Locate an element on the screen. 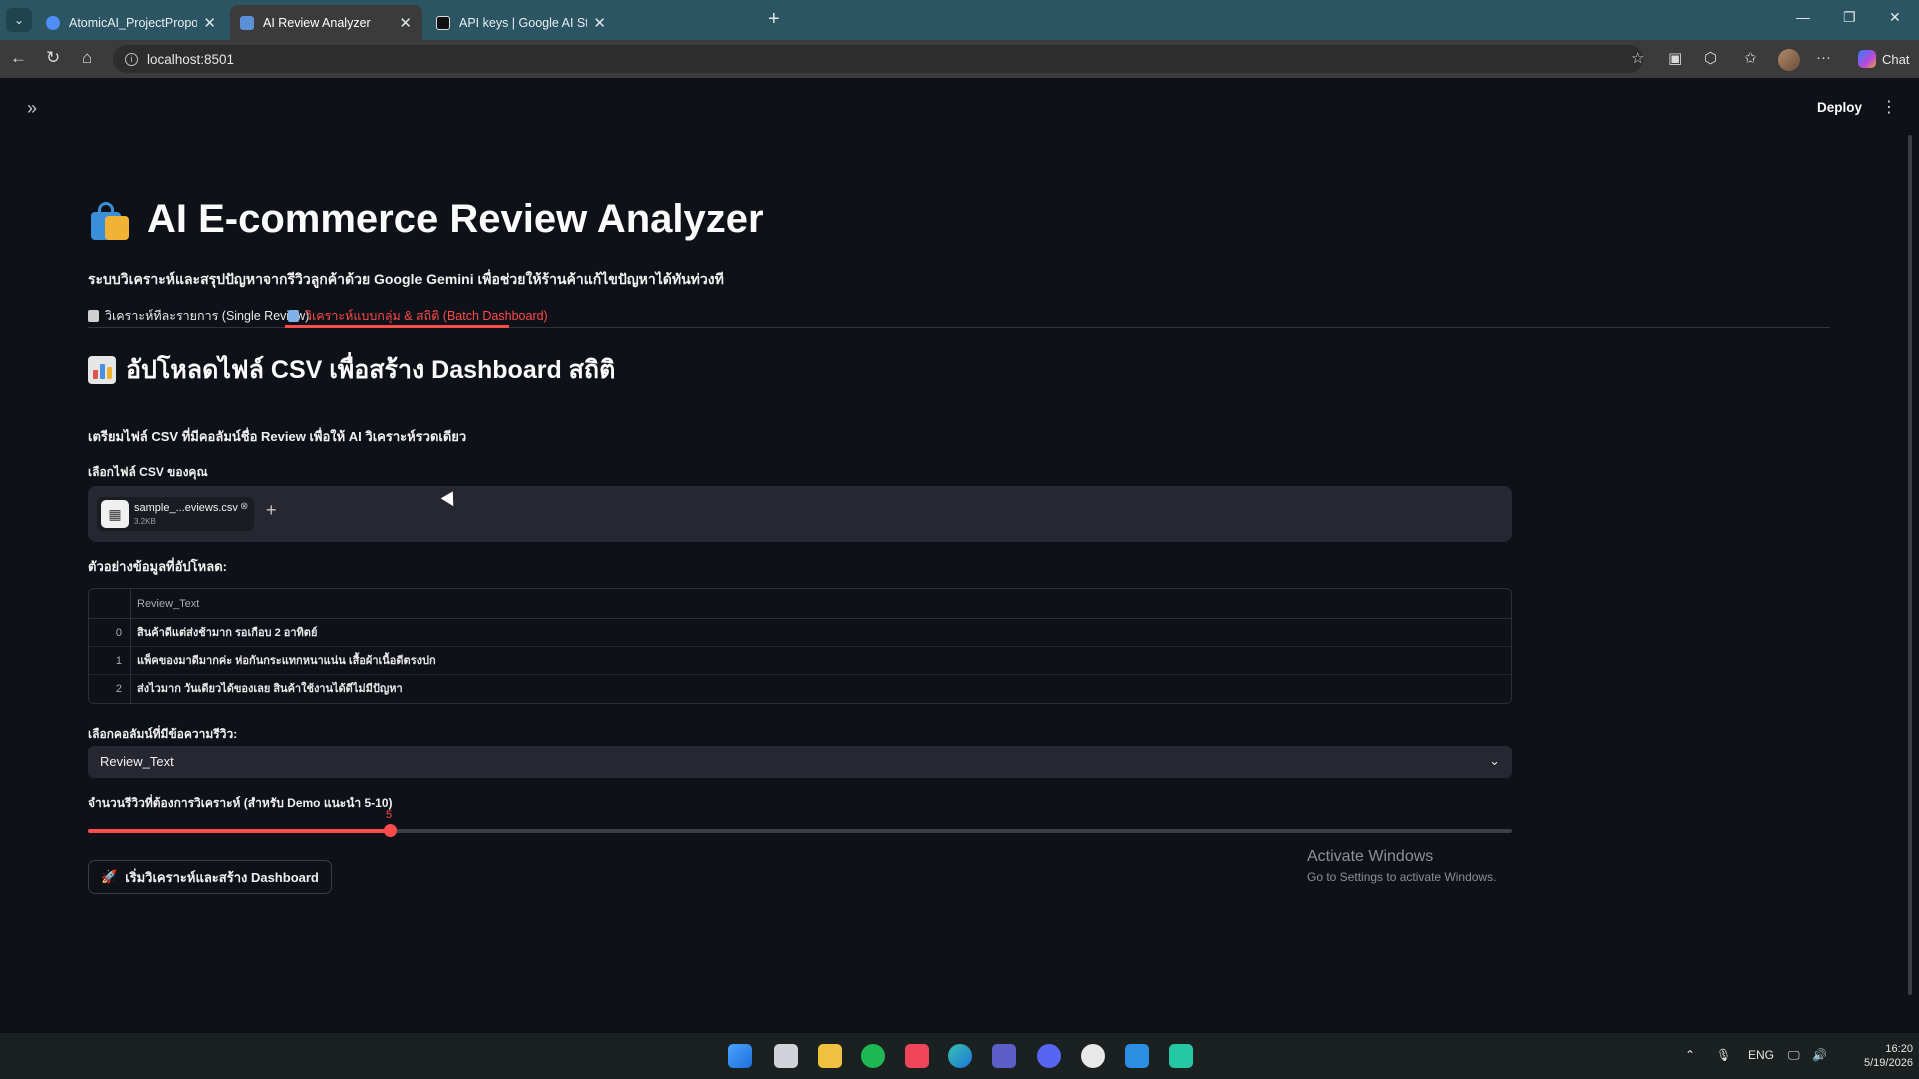 The width and height of the screenshot is (1919, 1079). start-analysis-button: 🚀 เริ่มวิเคราะห์และสร้าง Dashboard is located at coordinates (210, 877).